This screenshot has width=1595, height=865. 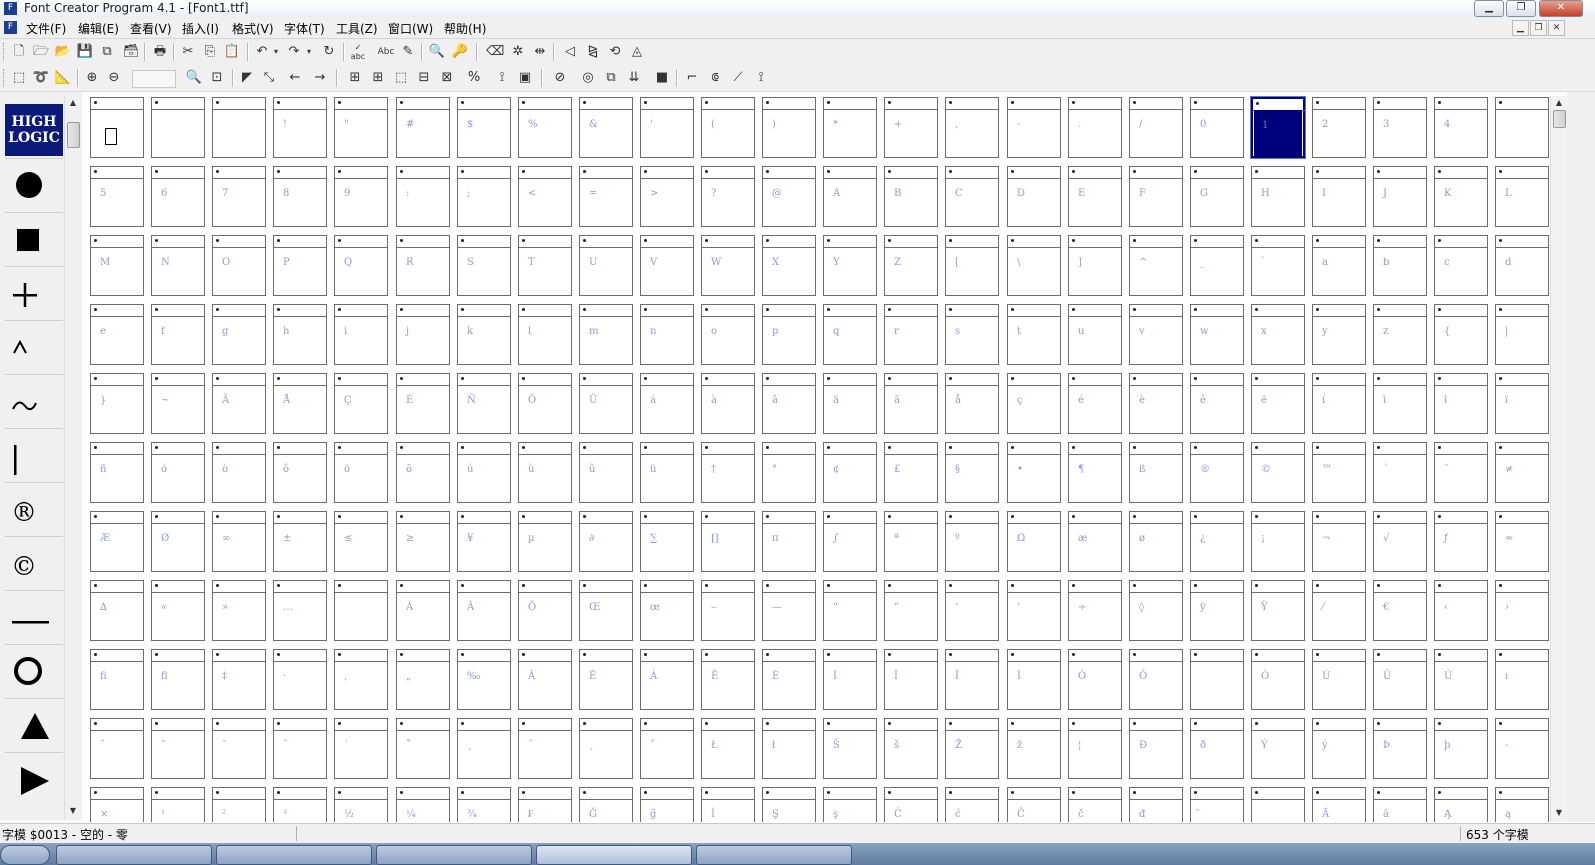 I want to click on globe-icon: ⊘, so click(x=560, y=78).